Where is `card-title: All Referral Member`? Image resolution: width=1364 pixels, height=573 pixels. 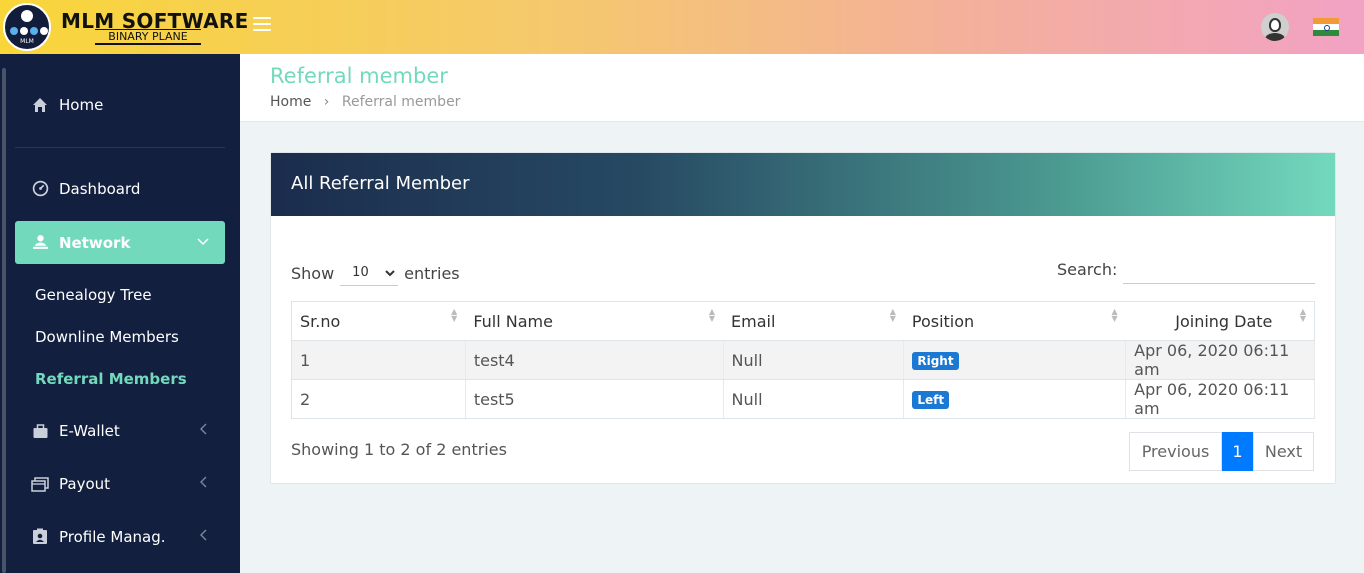
card-title: All Referral Member is located at coordinates (803, 184).